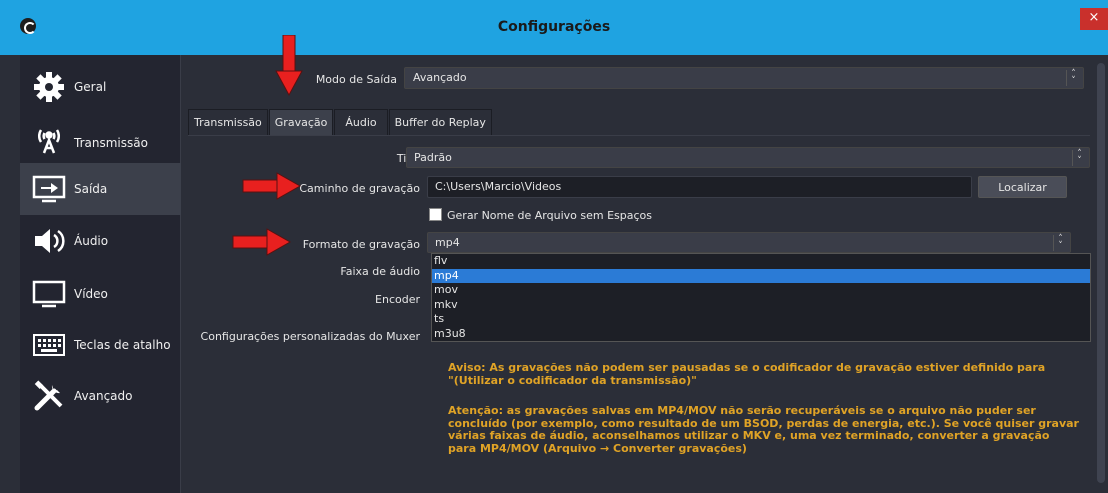  I want to click on sidebar-item-label: Vídeo, so click(91, 294).